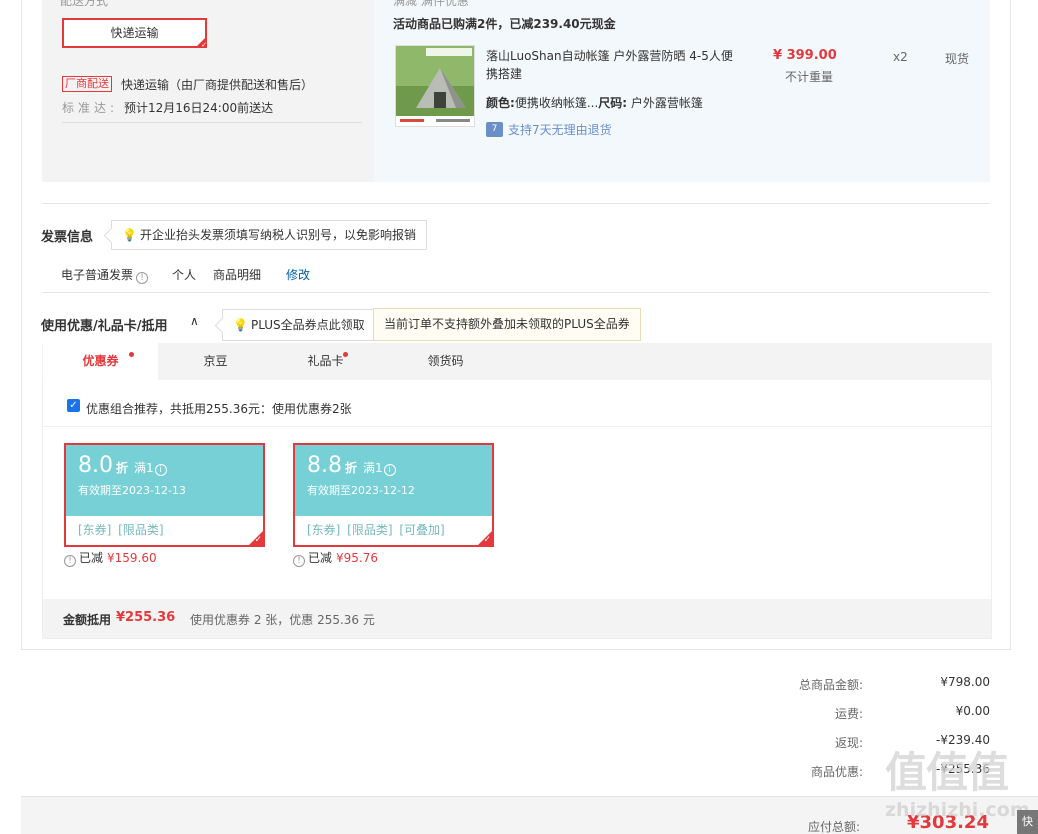 Image resolution: width=1038 pixels, height=834 pixels. What do you see at coordinates (87, 620) in the screenshot?
I see `coupon-summary-label: 金额抵用` at bounding box center [87, 620].